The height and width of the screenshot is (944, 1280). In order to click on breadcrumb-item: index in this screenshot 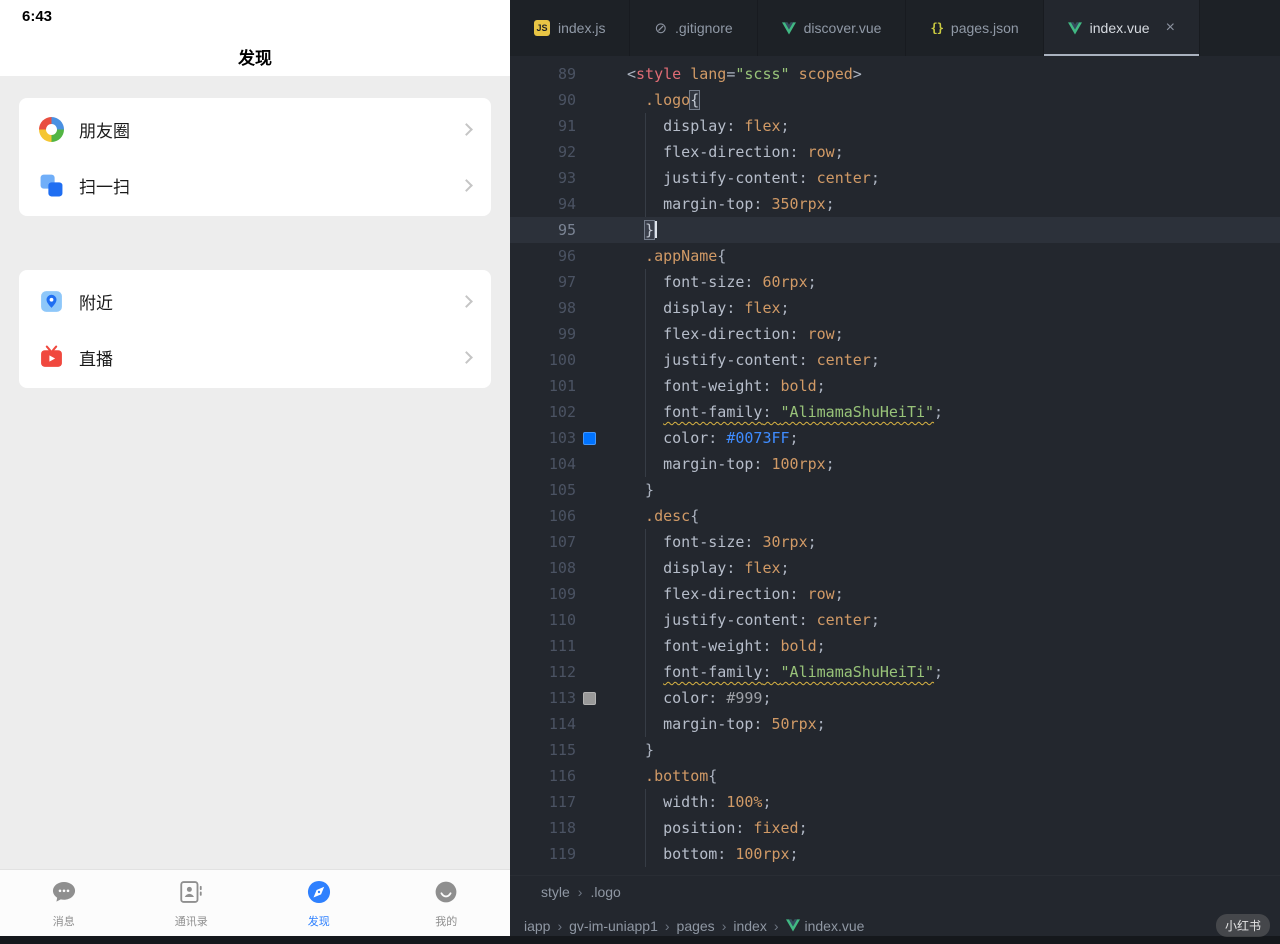, I will do `click(749, 926)`.